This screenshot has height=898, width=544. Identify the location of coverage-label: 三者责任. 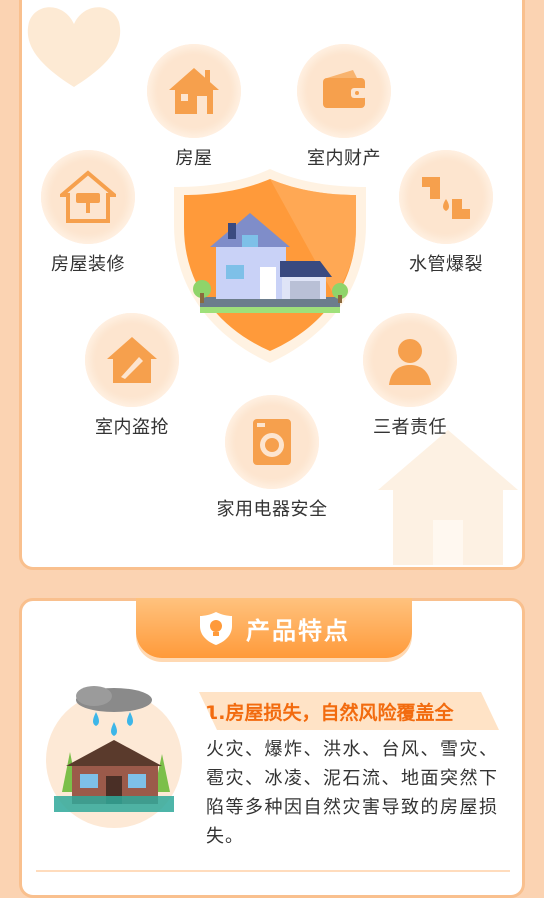
(410, 427).